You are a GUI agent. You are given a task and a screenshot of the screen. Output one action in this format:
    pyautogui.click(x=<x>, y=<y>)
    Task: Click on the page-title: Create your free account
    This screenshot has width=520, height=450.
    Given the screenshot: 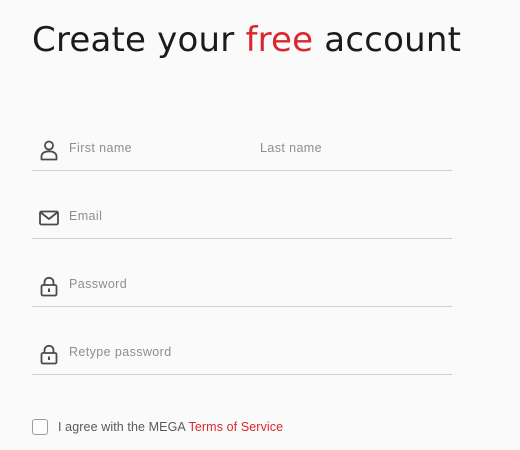 What is the action you would take?
    pyautogui.click(x=246, y=40)
    